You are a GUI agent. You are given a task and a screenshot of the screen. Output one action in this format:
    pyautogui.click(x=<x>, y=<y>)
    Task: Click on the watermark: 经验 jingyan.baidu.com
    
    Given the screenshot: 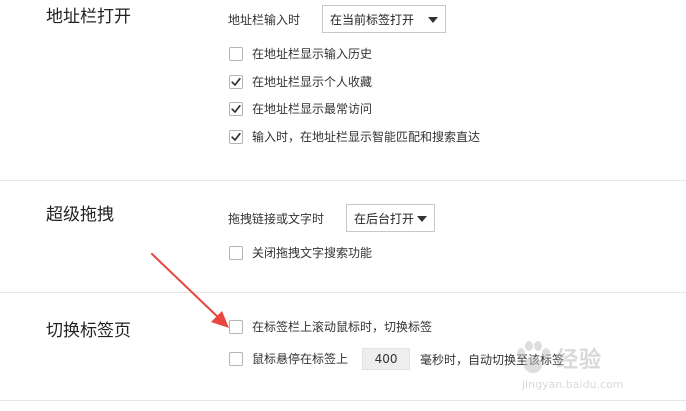 What is the action you would take?
    pyautogui.click(x=593, y=373)
    